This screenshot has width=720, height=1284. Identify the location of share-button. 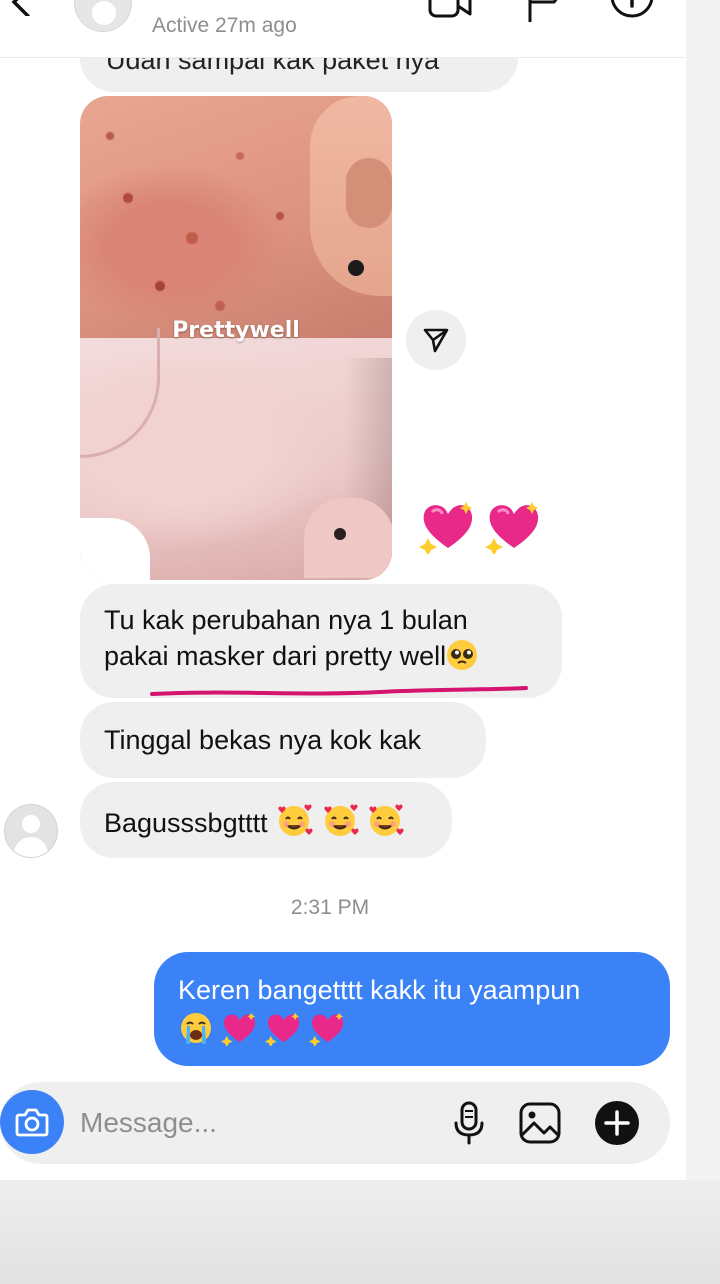
(436, 340).